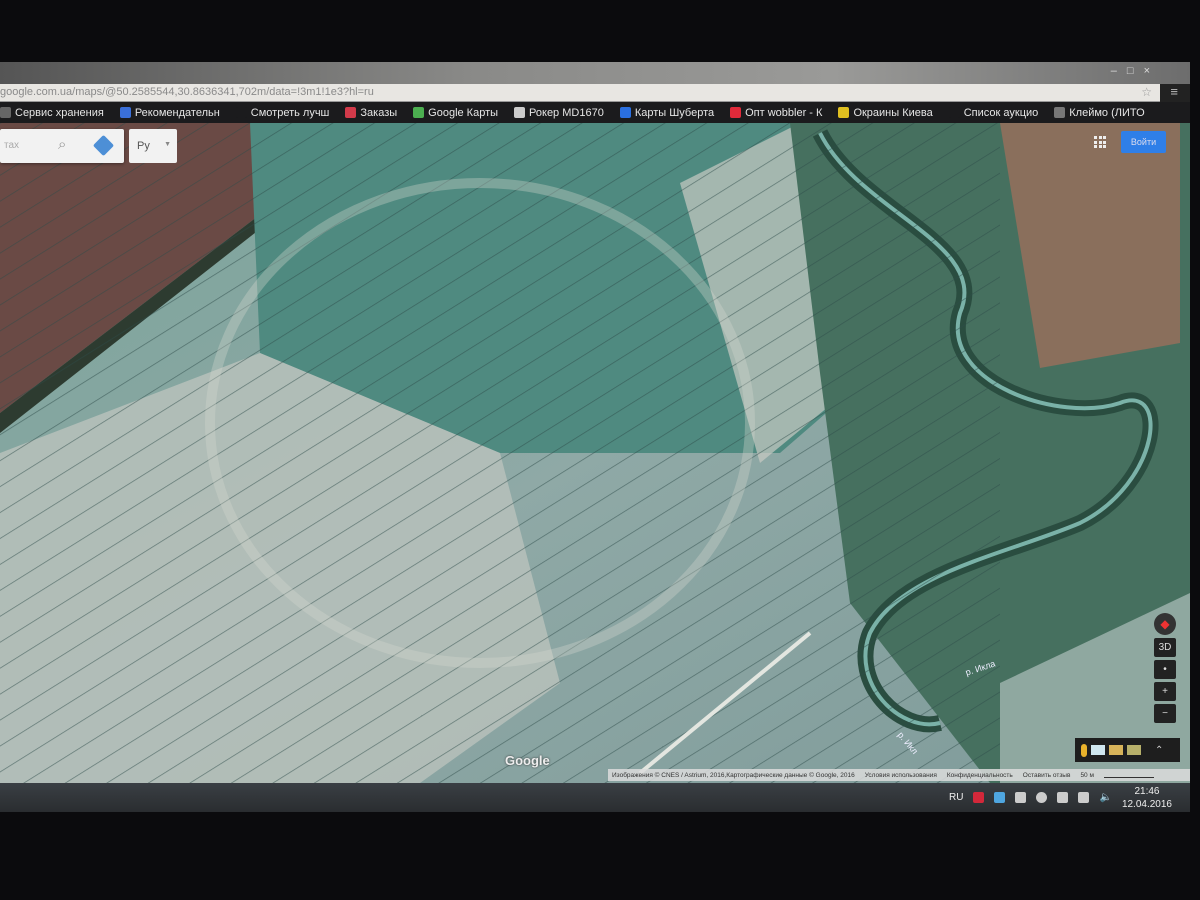 The image size is (1200, 900). Describe the element at coordinates (103, 145) in the screenshot. I see `directions-icon` at that location.